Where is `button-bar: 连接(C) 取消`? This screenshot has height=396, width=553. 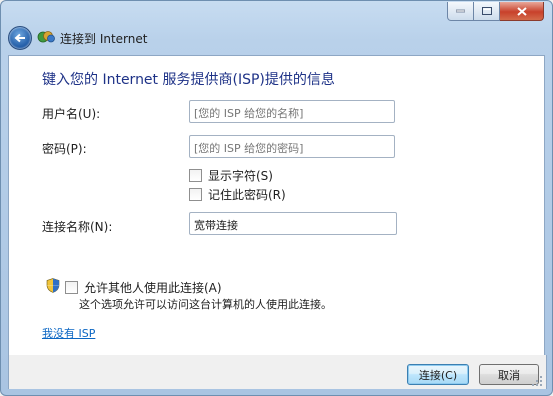
button-bar: 连接(C) 取消 is located at coordinates (277, 372).